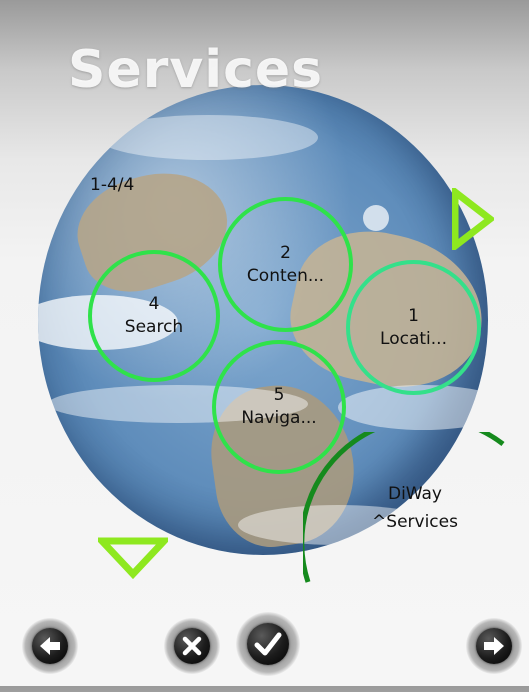 This screenshot has height=692, width=529. What do you see at coordinates (196, 70) in the screenshot?
I see `page-title: Services` at bounding box center [196, 70].